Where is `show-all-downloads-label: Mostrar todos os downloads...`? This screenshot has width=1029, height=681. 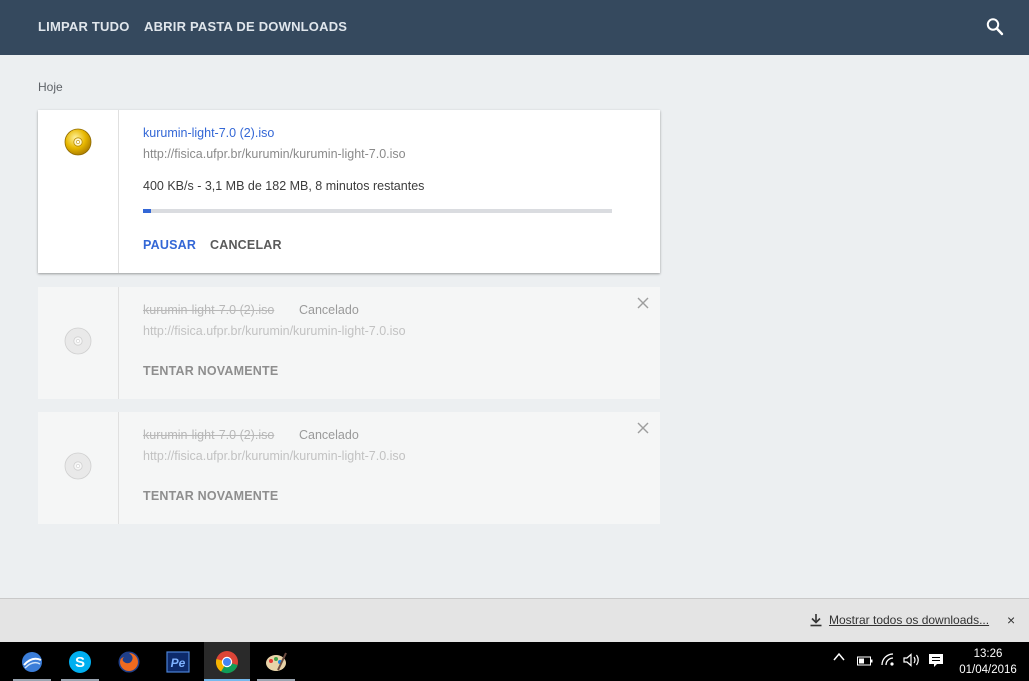 show-all-downloads-label: Mostrar todos os downloads... is located at coordinates (909, 620).